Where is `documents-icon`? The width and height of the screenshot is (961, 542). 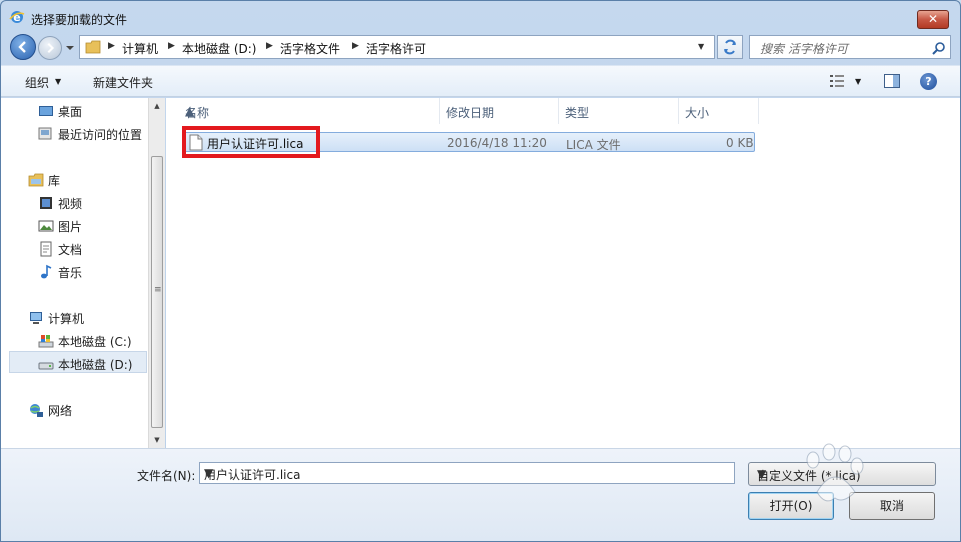
documents-icon is located at coordinates (46, 249).